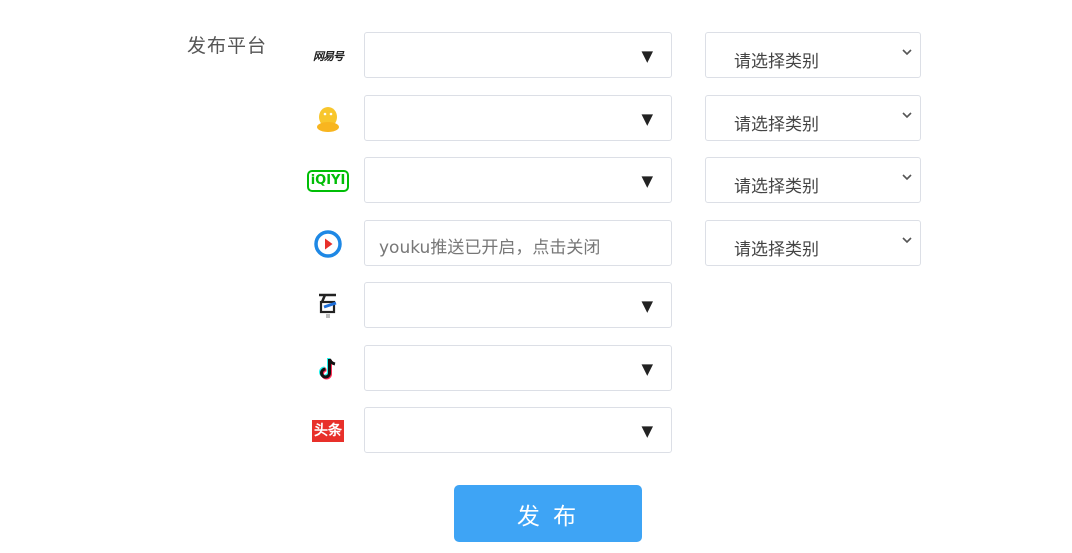  I want to click on youku-logo-icon, so click(328, 244).